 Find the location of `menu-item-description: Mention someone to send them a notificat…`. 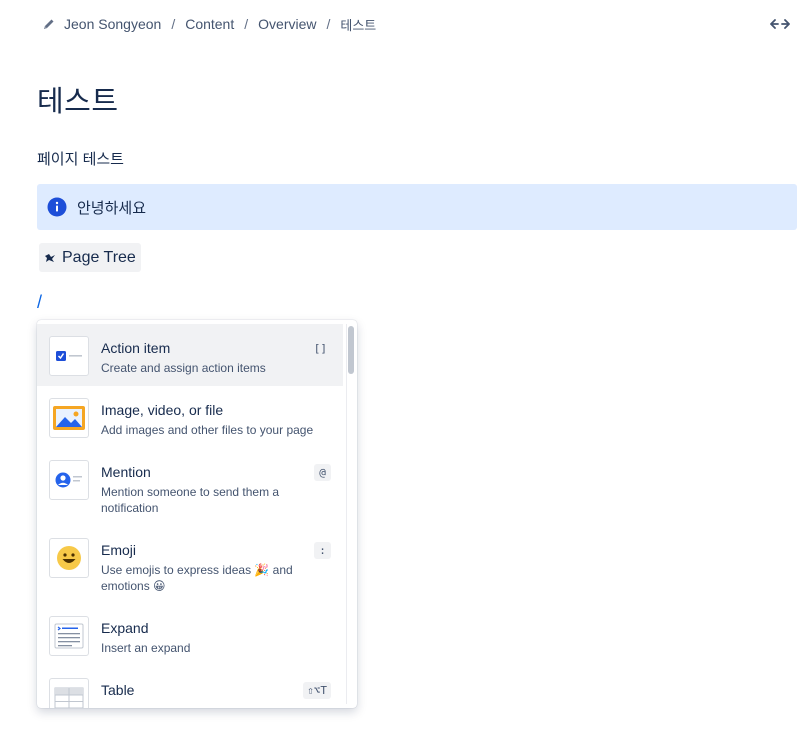

menu-item-description: Mention someone to send them a notificat… is located at coordinates (190, 500).